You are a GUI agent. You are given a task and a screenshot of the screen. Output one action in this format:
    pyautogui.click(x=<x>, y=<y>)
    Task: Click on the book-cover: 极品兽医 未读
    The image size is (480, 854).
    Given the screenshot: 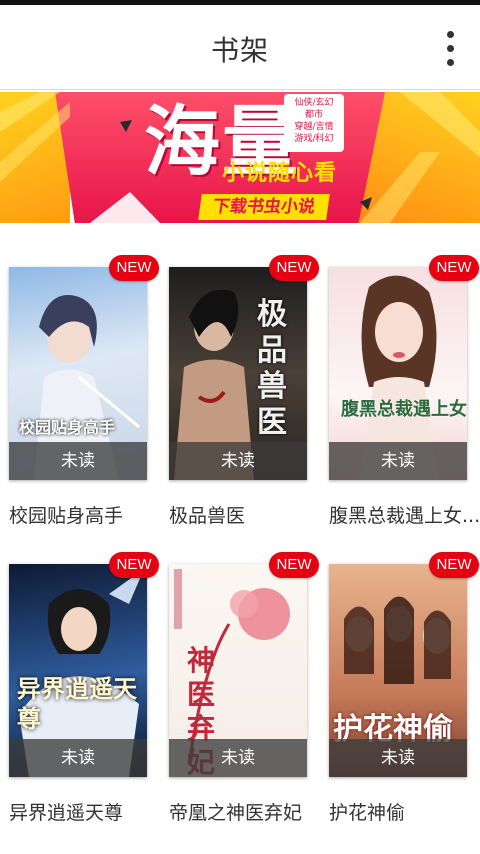 What is the action you would take?
    pyautogui.click(x=238, y=373)
    